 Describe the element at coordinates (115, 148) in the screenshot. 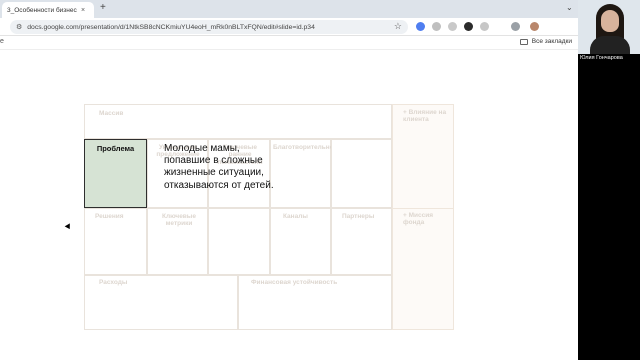

I see `problem-title: Проблема` at that location.